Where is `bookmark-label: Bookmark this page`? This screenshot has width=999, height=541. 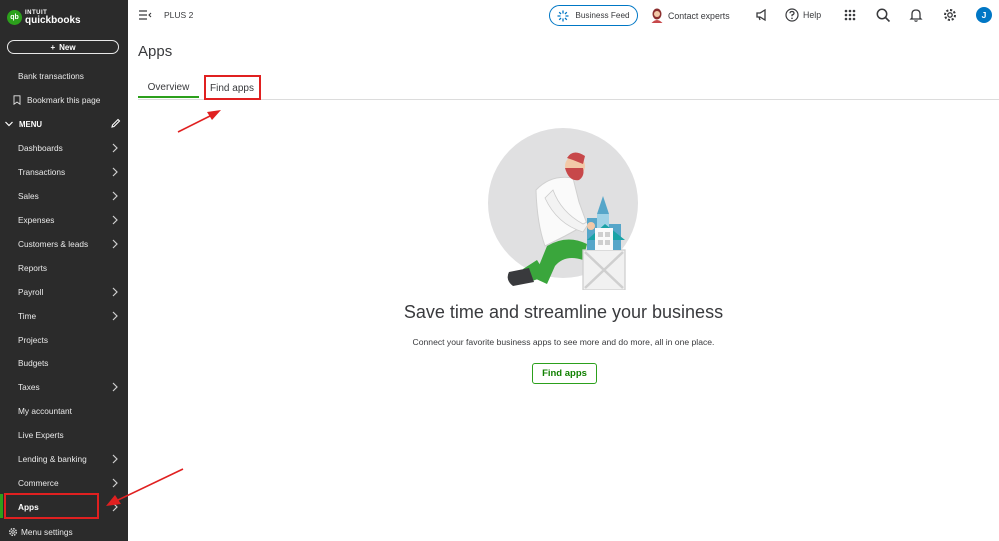
bookmark-label: Bookmark this page is located at coordinates (64, 100).